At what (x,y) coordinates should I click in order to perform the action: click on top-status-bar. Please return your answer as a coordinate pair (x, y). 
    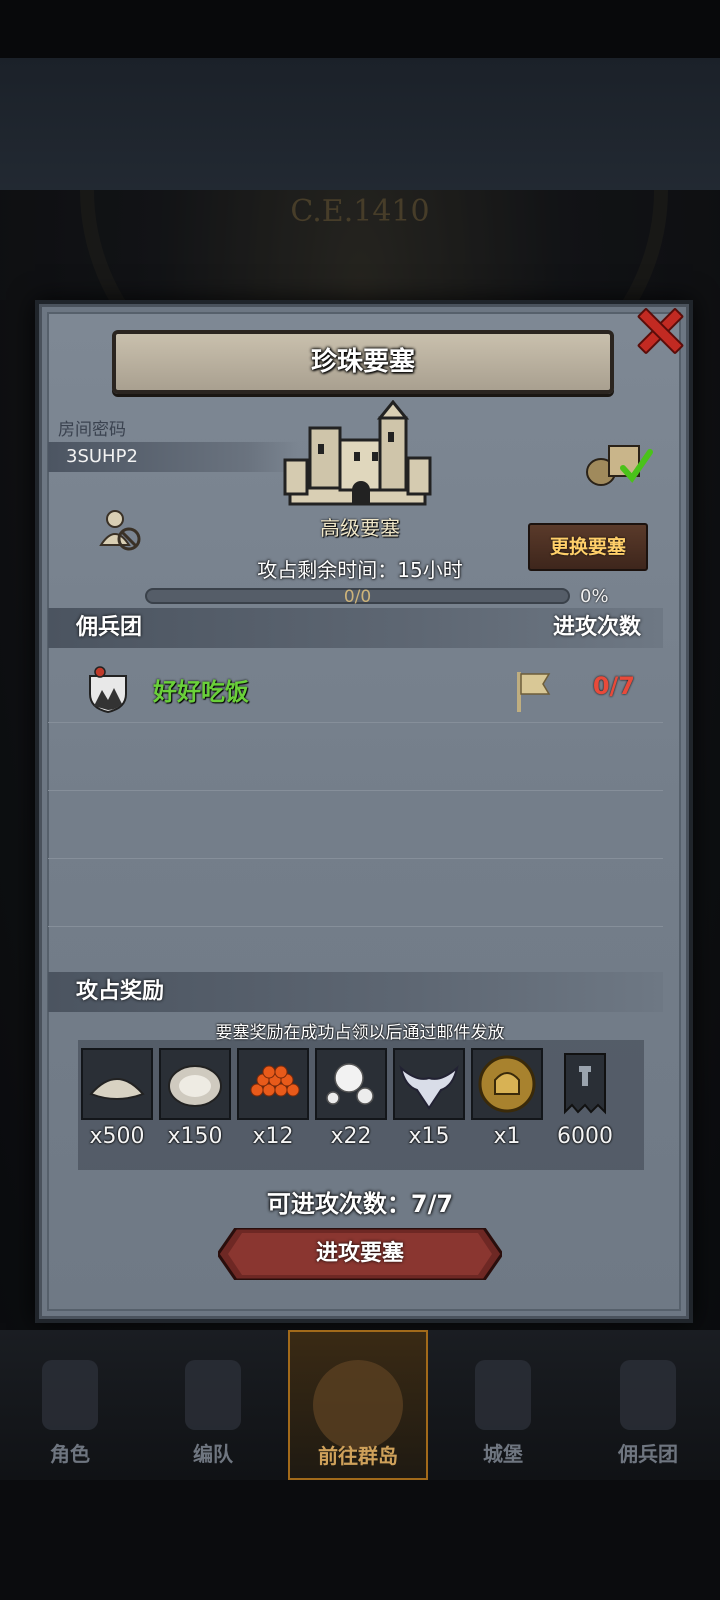
    Looking at the image, I should click on (360, 95).